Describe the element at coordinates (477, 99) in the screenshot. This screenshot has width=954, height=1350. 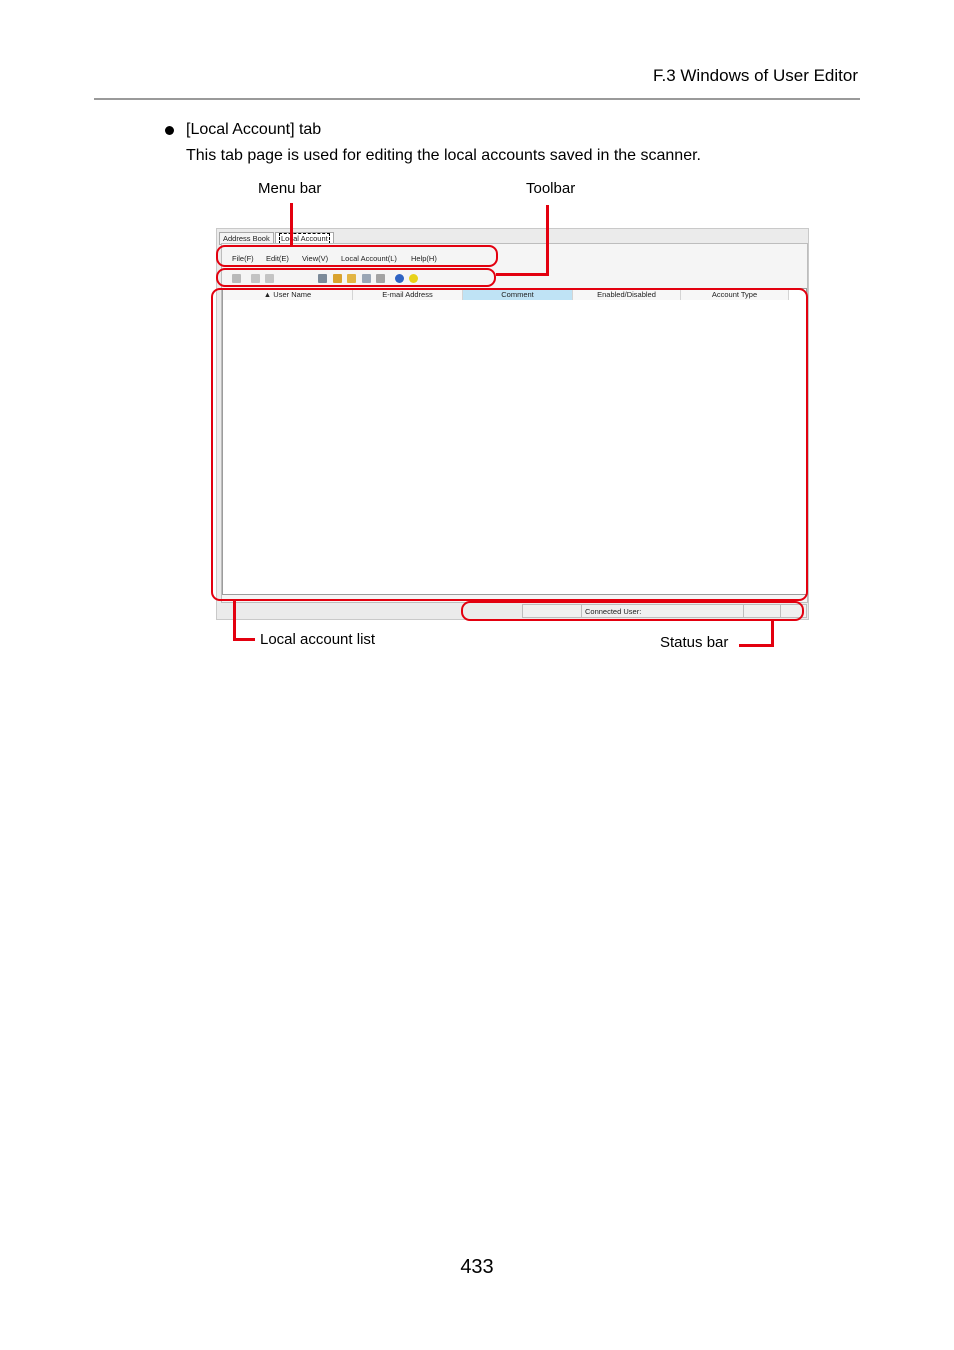
I see `header-divider` at that location.